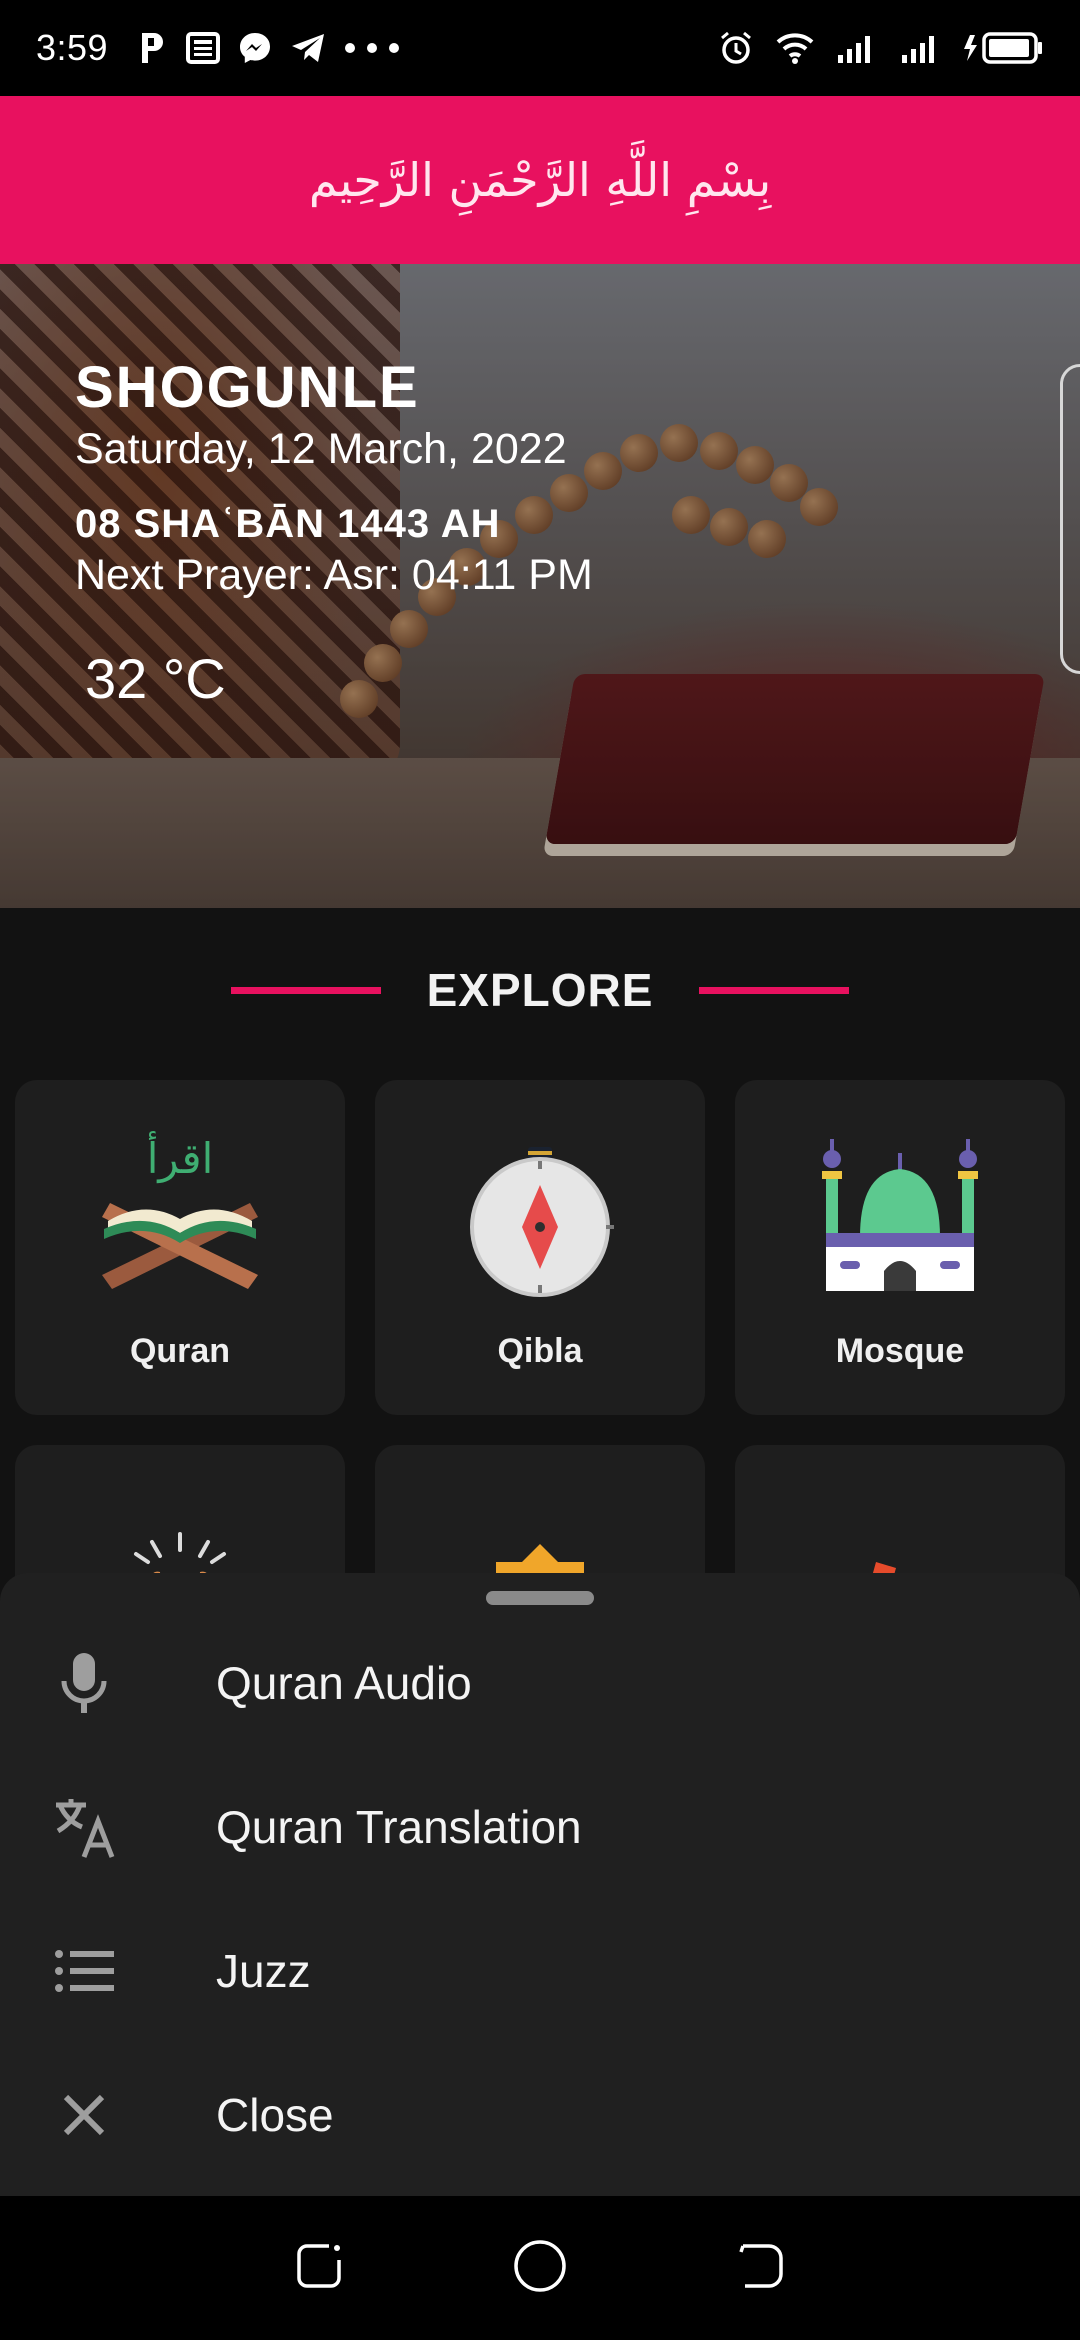  I want to click on close-icon, so click(84, 2115).